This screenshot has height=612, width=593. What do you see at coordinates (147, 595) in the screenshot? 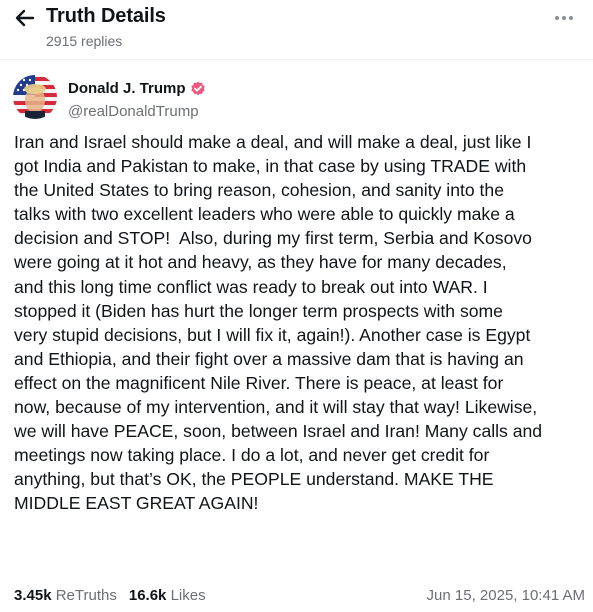
I see `likes-count: 16.6k` at bounding box center [147, 595].